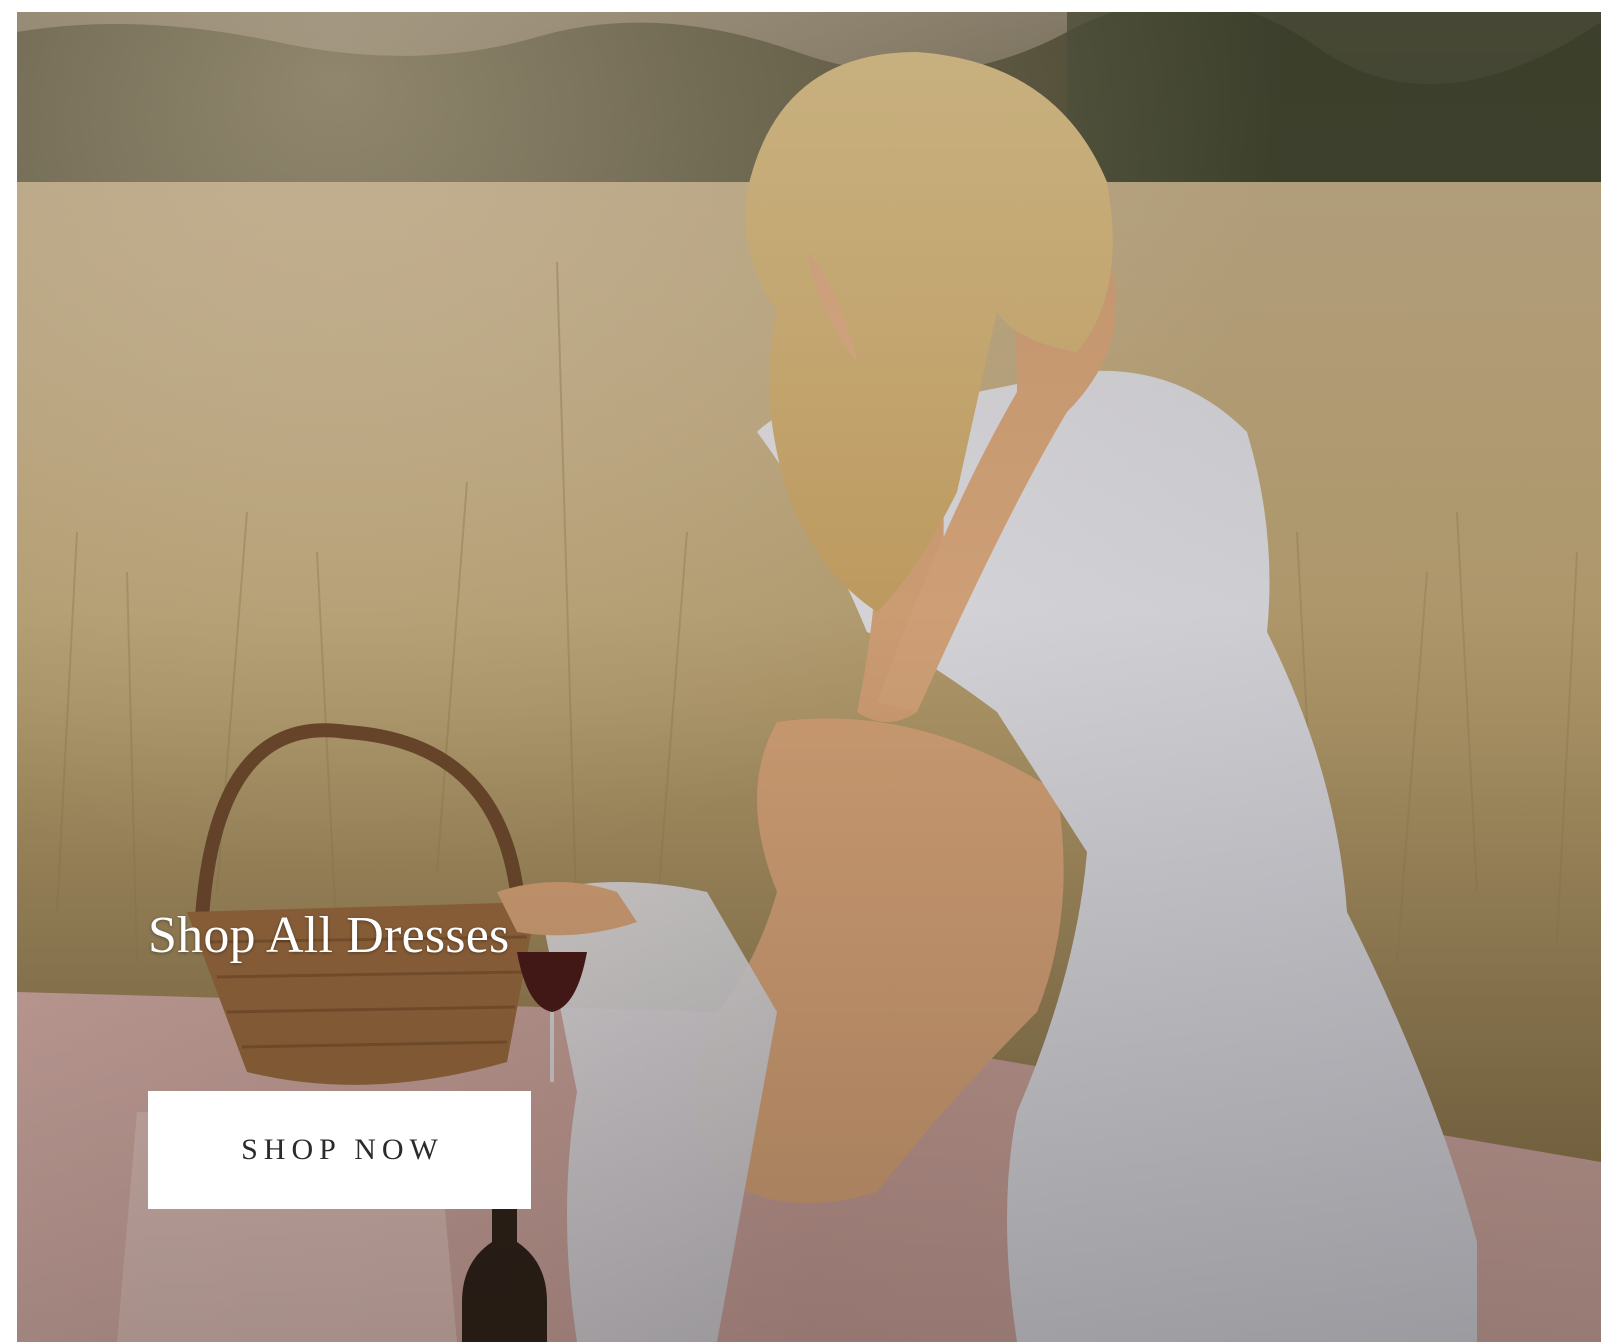 The height and width of the screenshot is (1342, 1601). Describe the element at coordinates (339, 1150) in the screenshot. I see `shop-now-button: SHOP NOW` at that location.